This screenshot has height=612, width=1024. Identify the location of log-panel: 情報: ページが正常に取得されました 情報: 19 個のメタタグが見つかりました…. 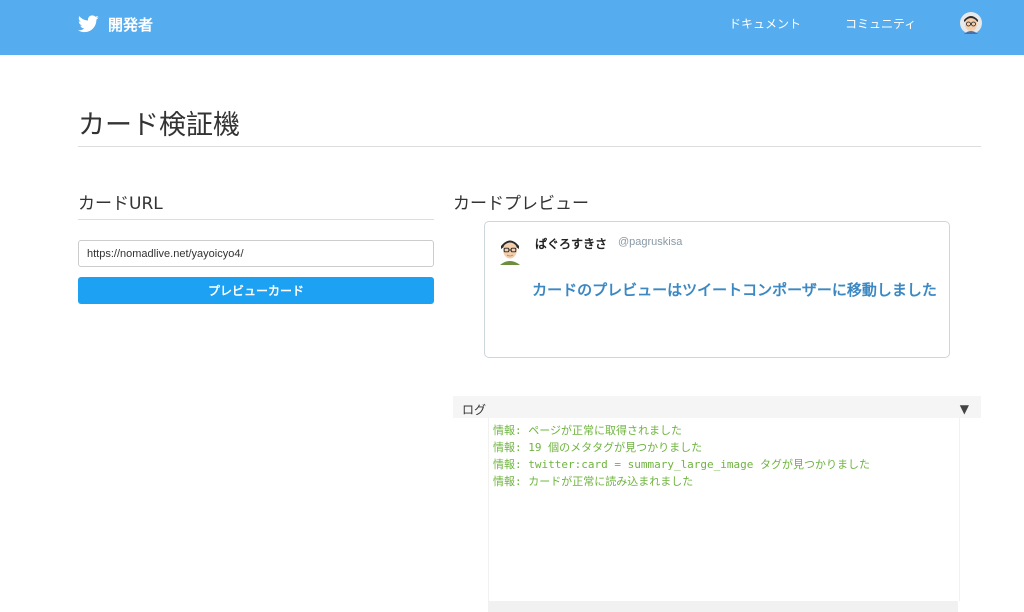
(724, 509).